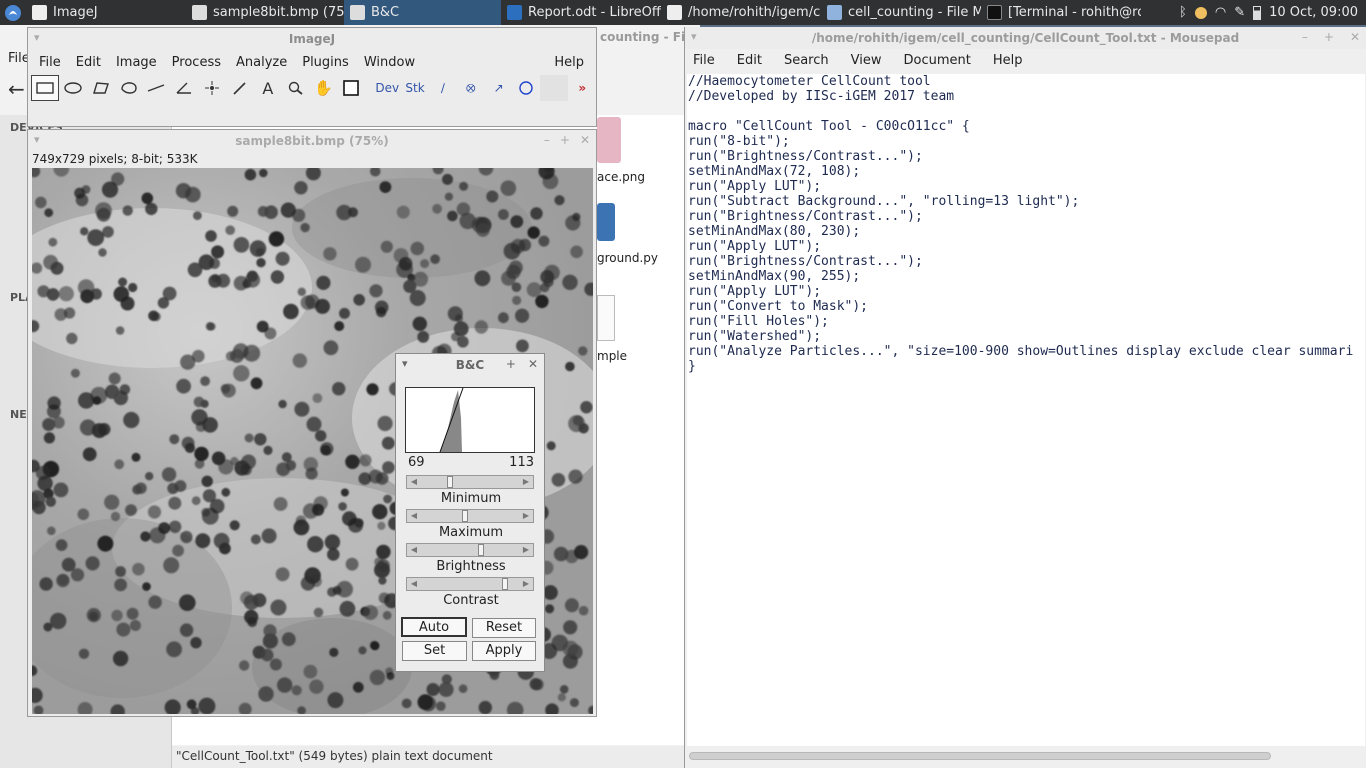 This screenshot has height=768, width=1366. I want to click on freehand-tool-icon, so click(129, 88).